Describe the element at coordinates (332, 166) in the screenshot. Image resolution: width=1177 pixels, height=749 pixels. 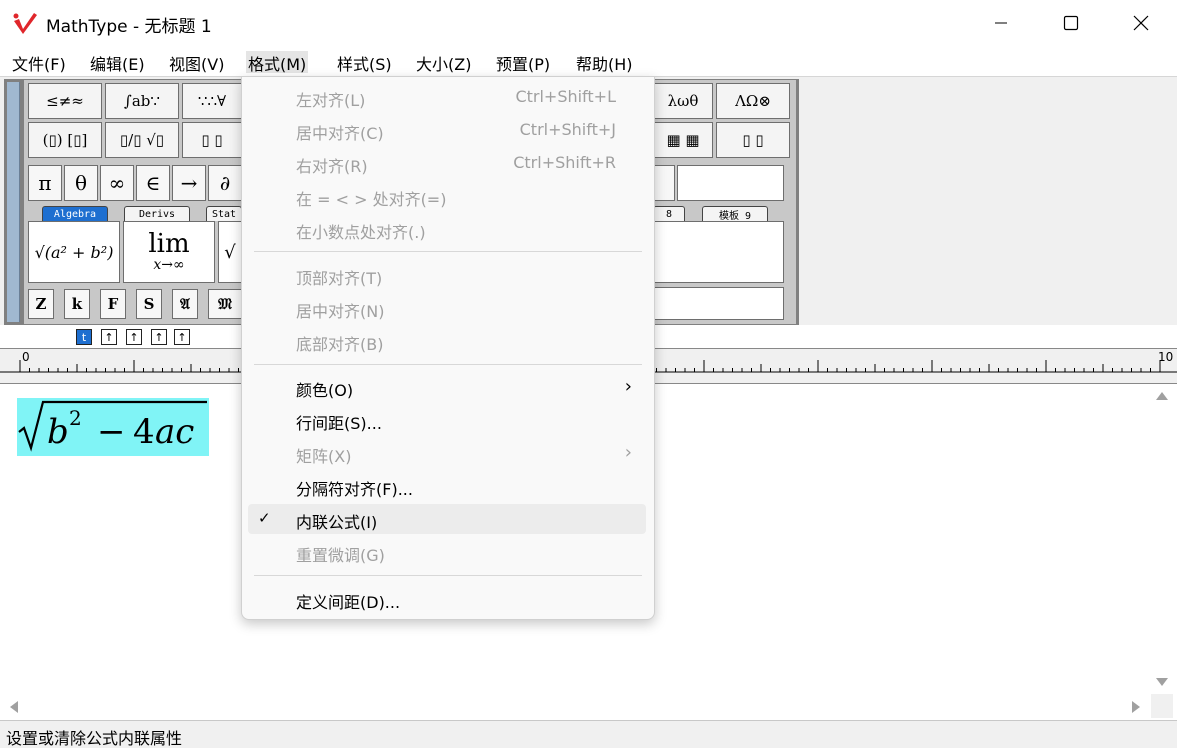
I see `menu-item-label: 右对齐(R)` at that location.